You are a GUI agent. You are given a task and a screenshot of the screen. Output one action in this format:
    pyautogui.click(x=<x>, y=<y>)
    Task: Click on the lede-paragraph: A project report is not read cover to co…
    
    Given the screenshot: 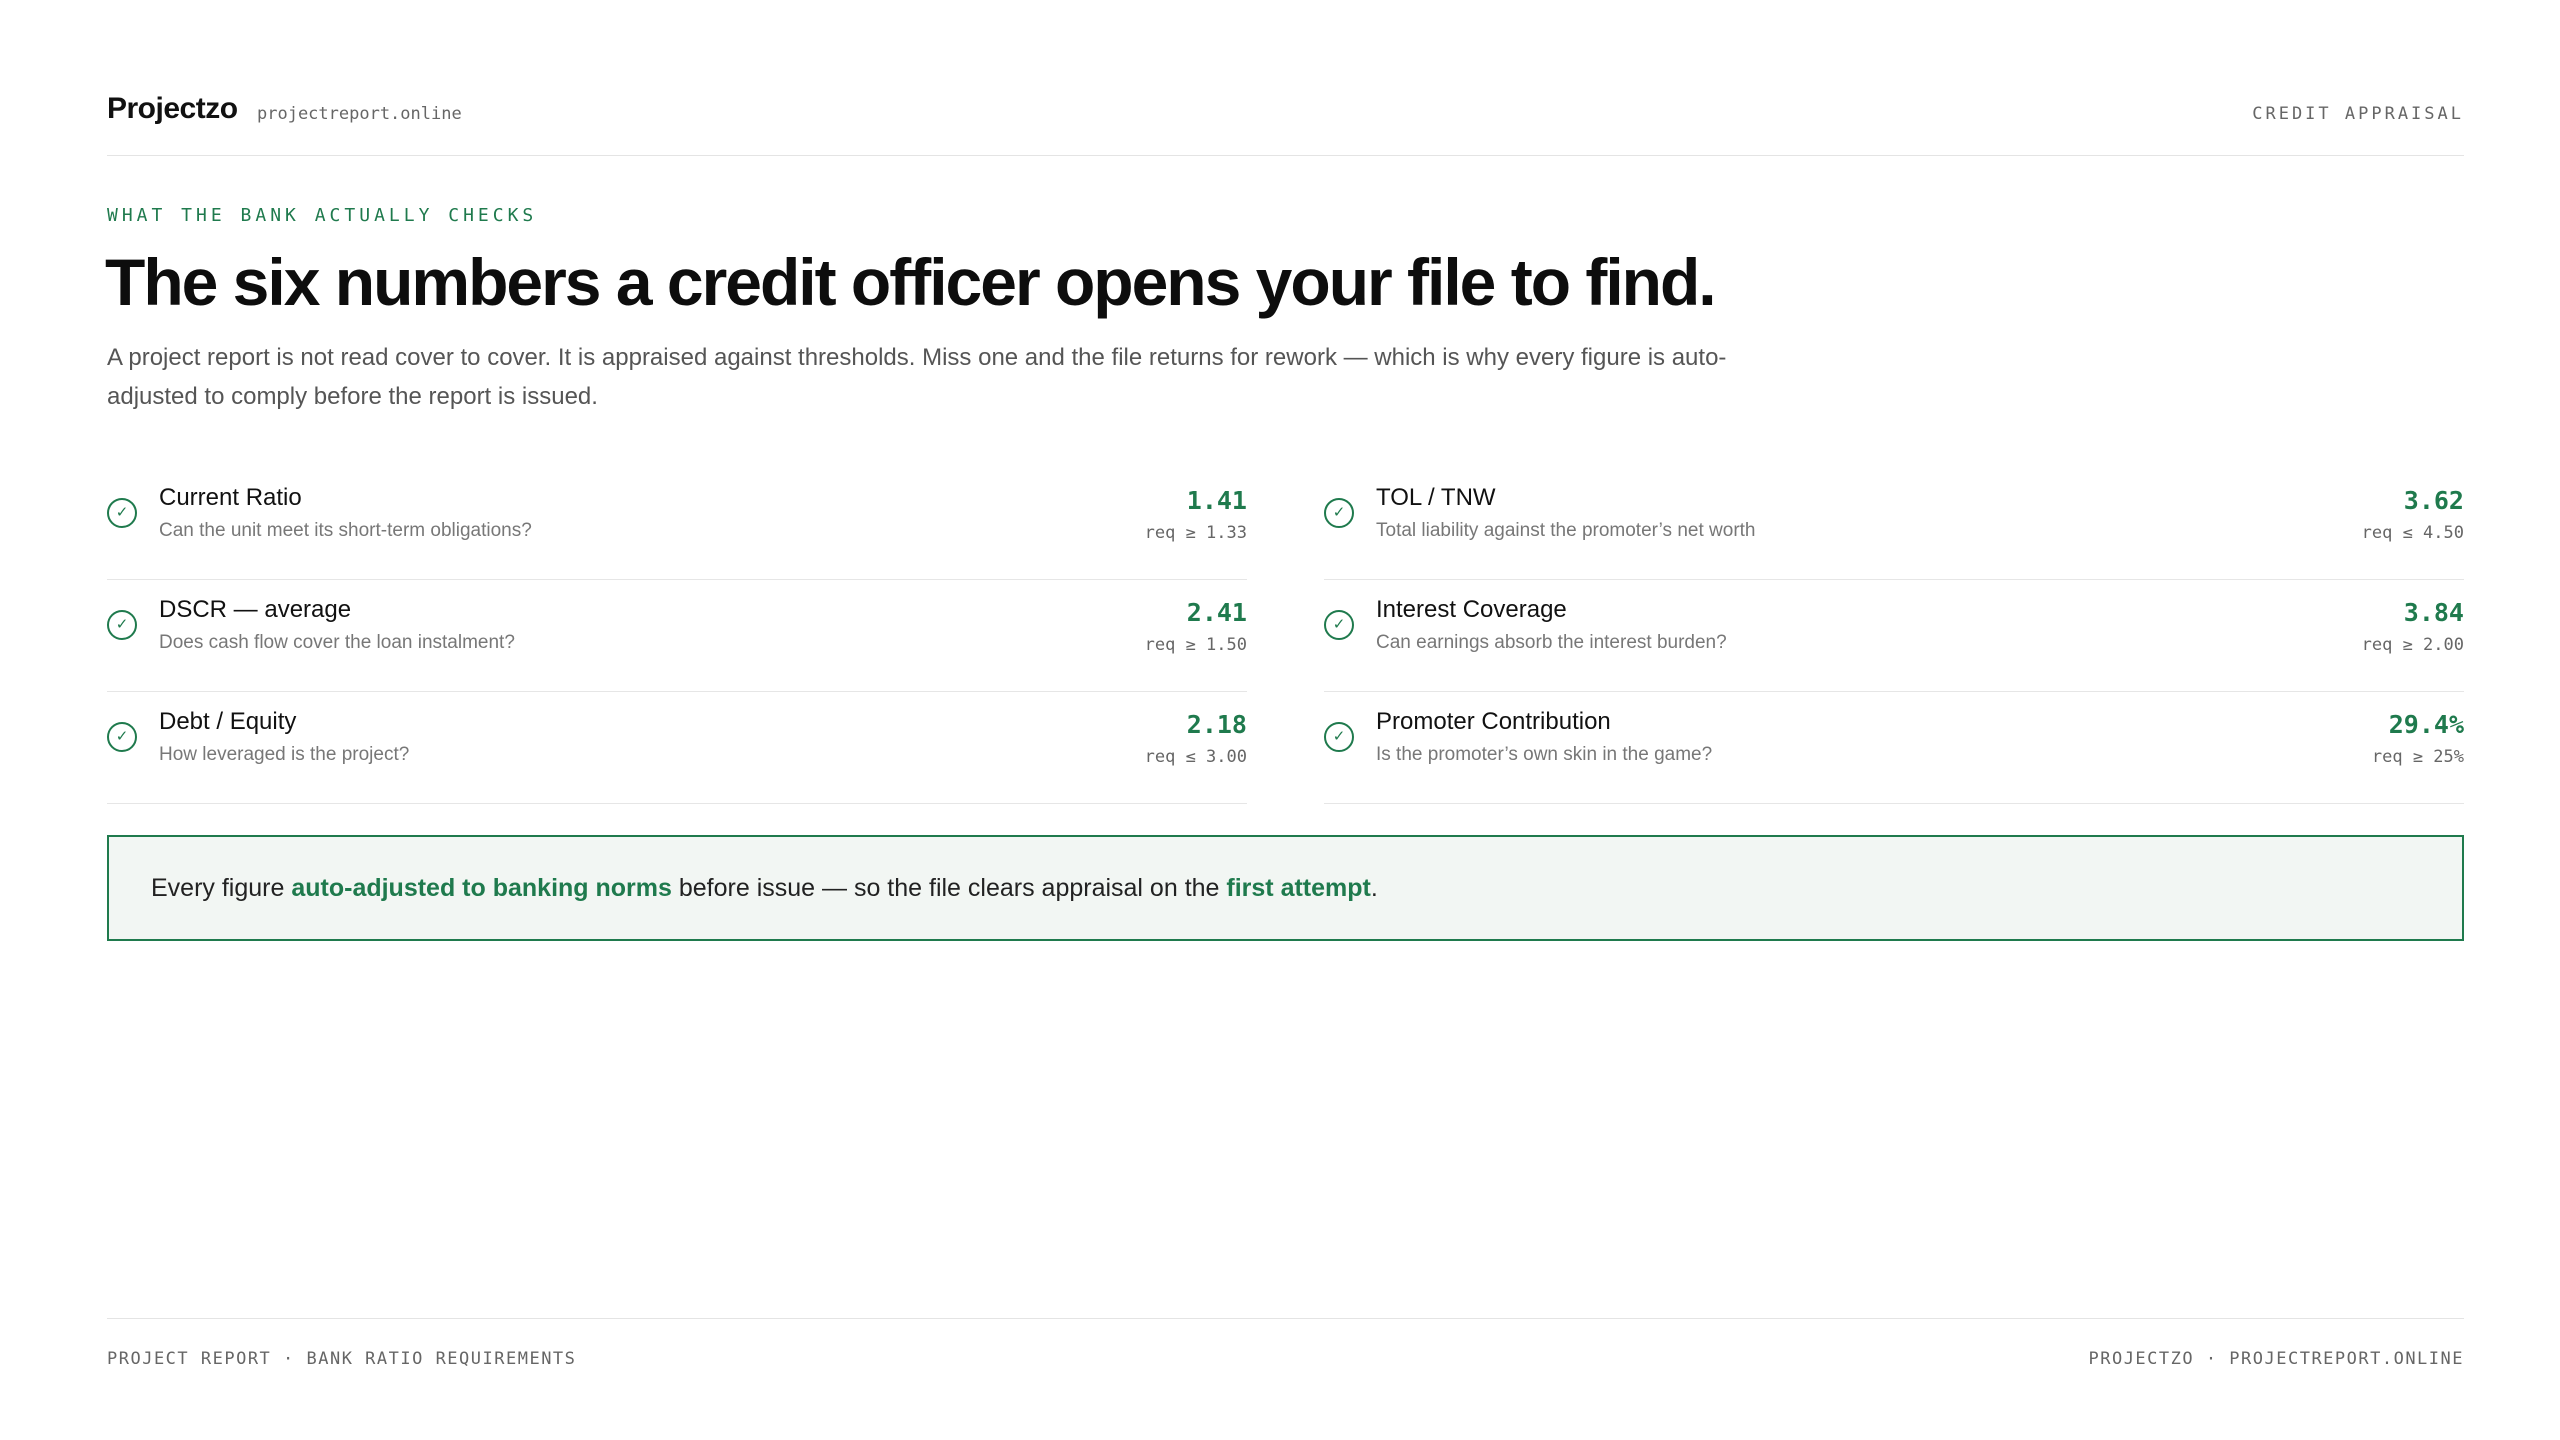 What is the action you would take?
    pyautogui.click(x=917, y=377)
    